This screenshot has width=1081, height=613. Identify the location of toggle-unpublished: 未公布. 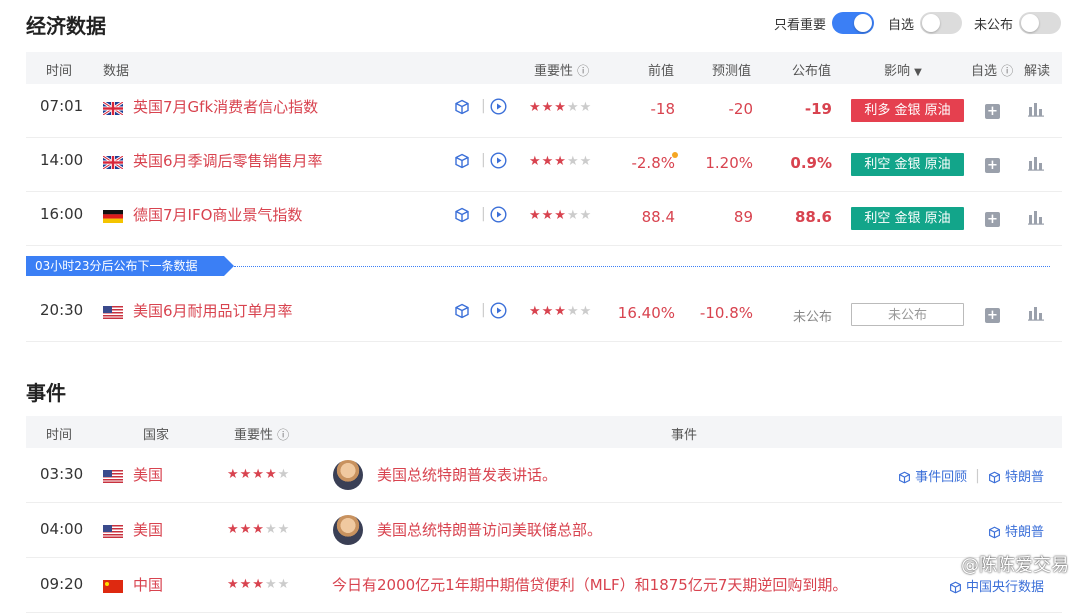
(1018, 23).